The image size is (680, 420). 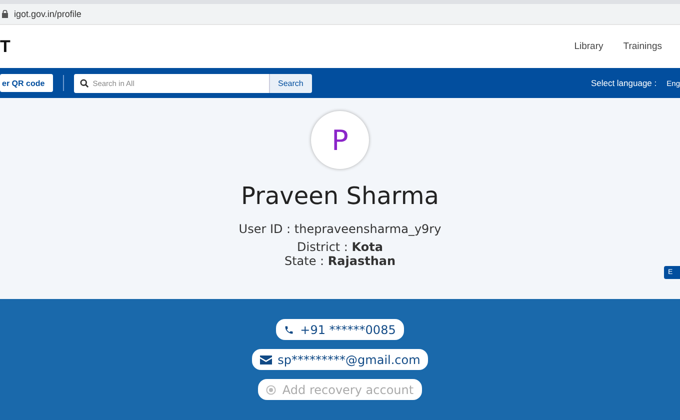 I want to click on language-label: Select language :, so click(x=623, y=83).